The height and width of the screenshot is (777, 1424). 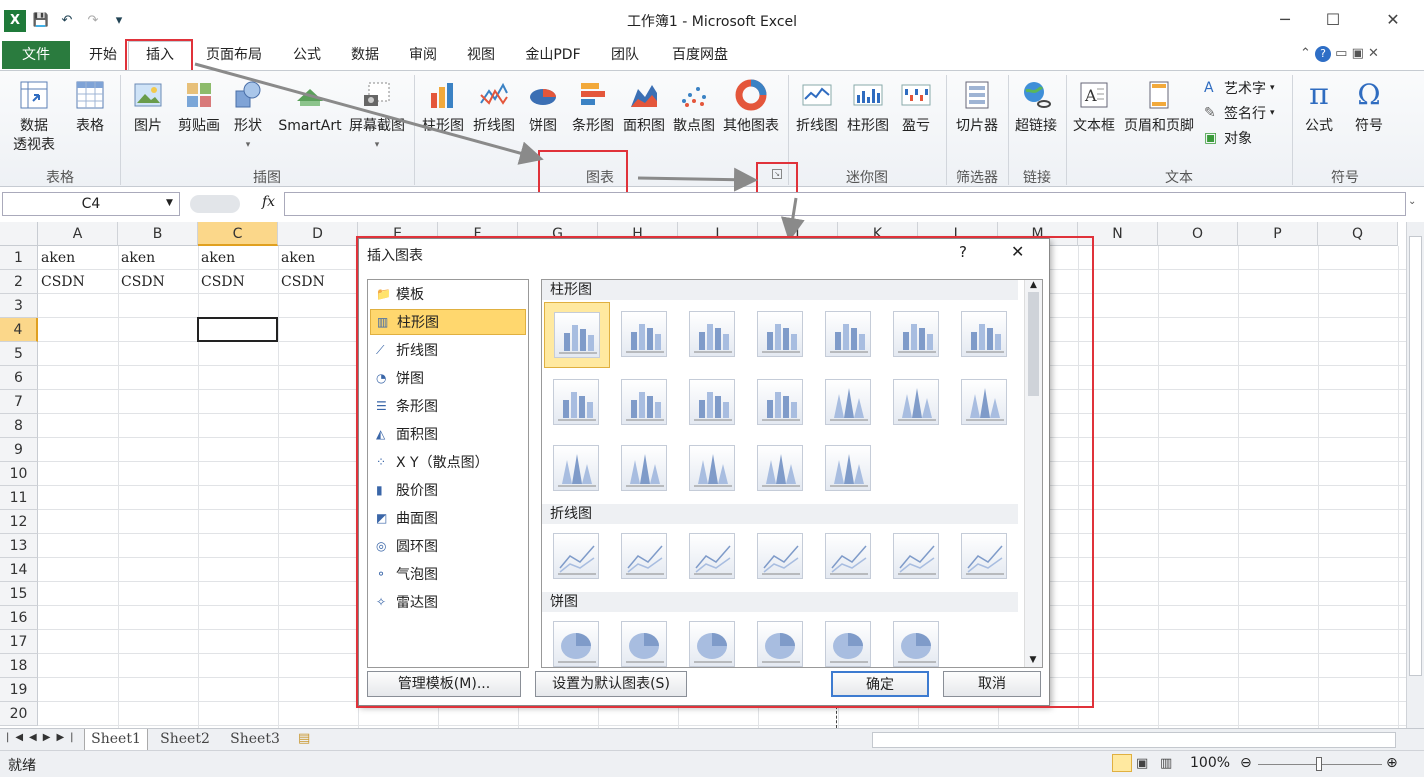 I want to click on select-all-corner, so click(x=19, y=234).